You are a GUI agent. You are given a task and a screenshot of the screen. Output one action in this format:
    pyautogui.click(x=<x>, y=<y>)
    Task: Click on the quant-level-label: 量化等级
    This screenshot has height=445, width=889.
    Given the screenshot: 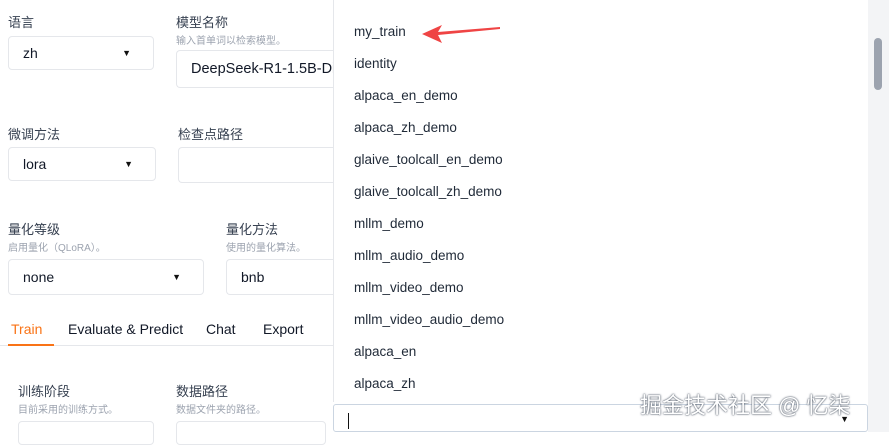 What is the action you would take?
    pyautogui.click(x=34, y=229)
    